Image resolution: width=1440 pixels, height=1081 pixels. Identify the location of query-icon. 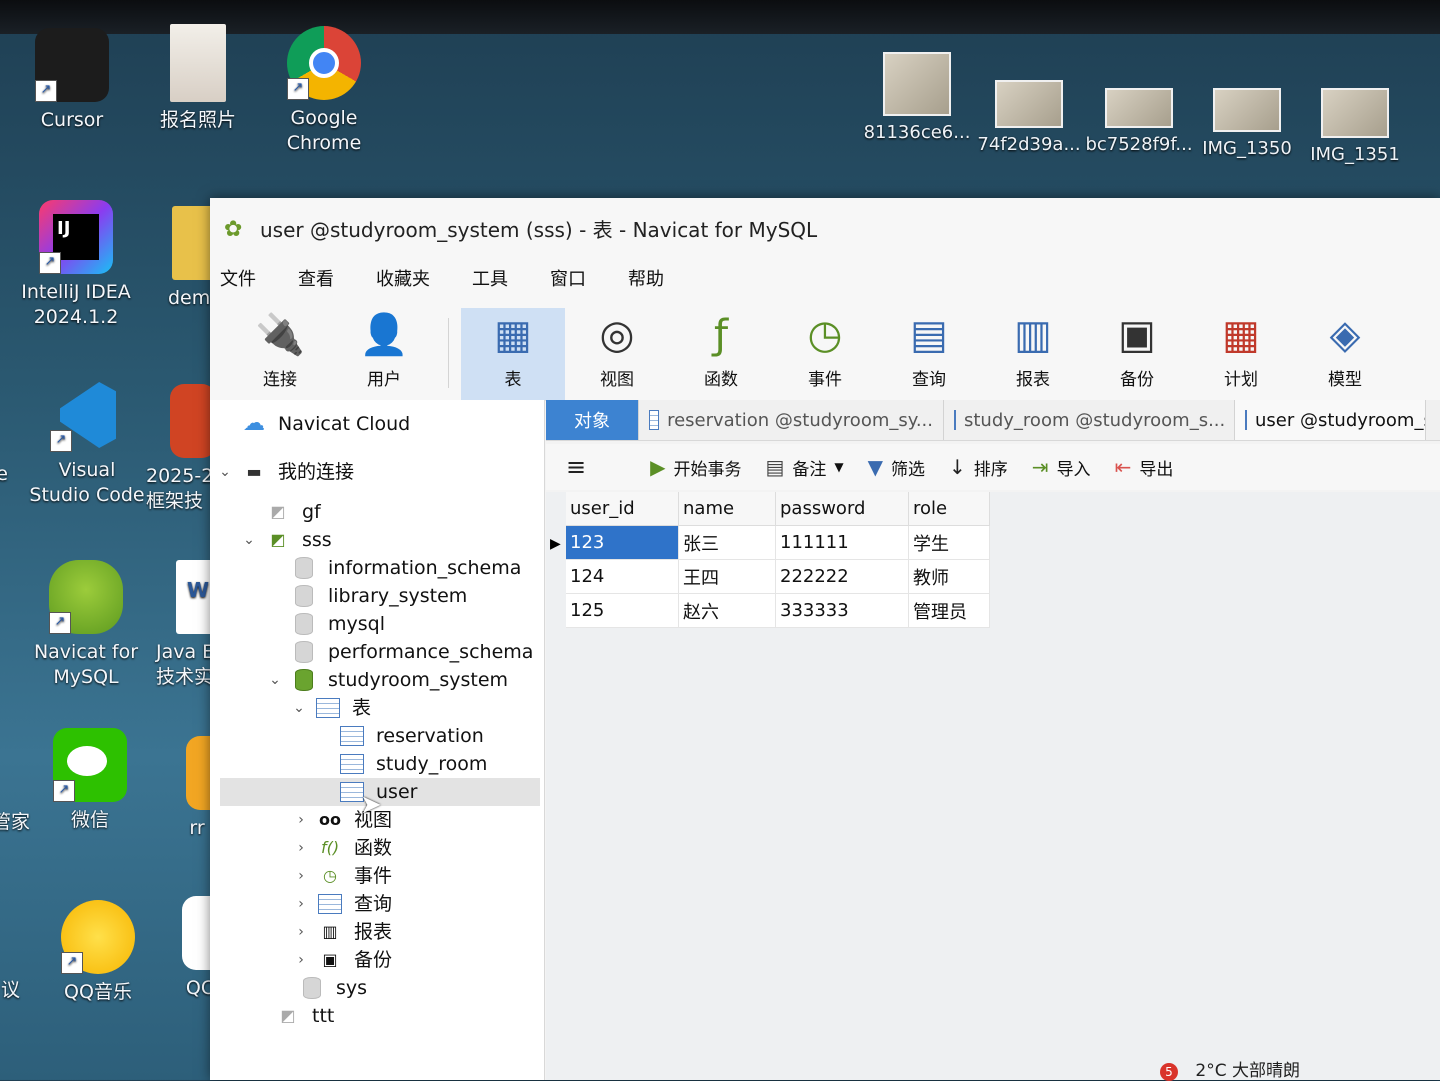
(330, 904).